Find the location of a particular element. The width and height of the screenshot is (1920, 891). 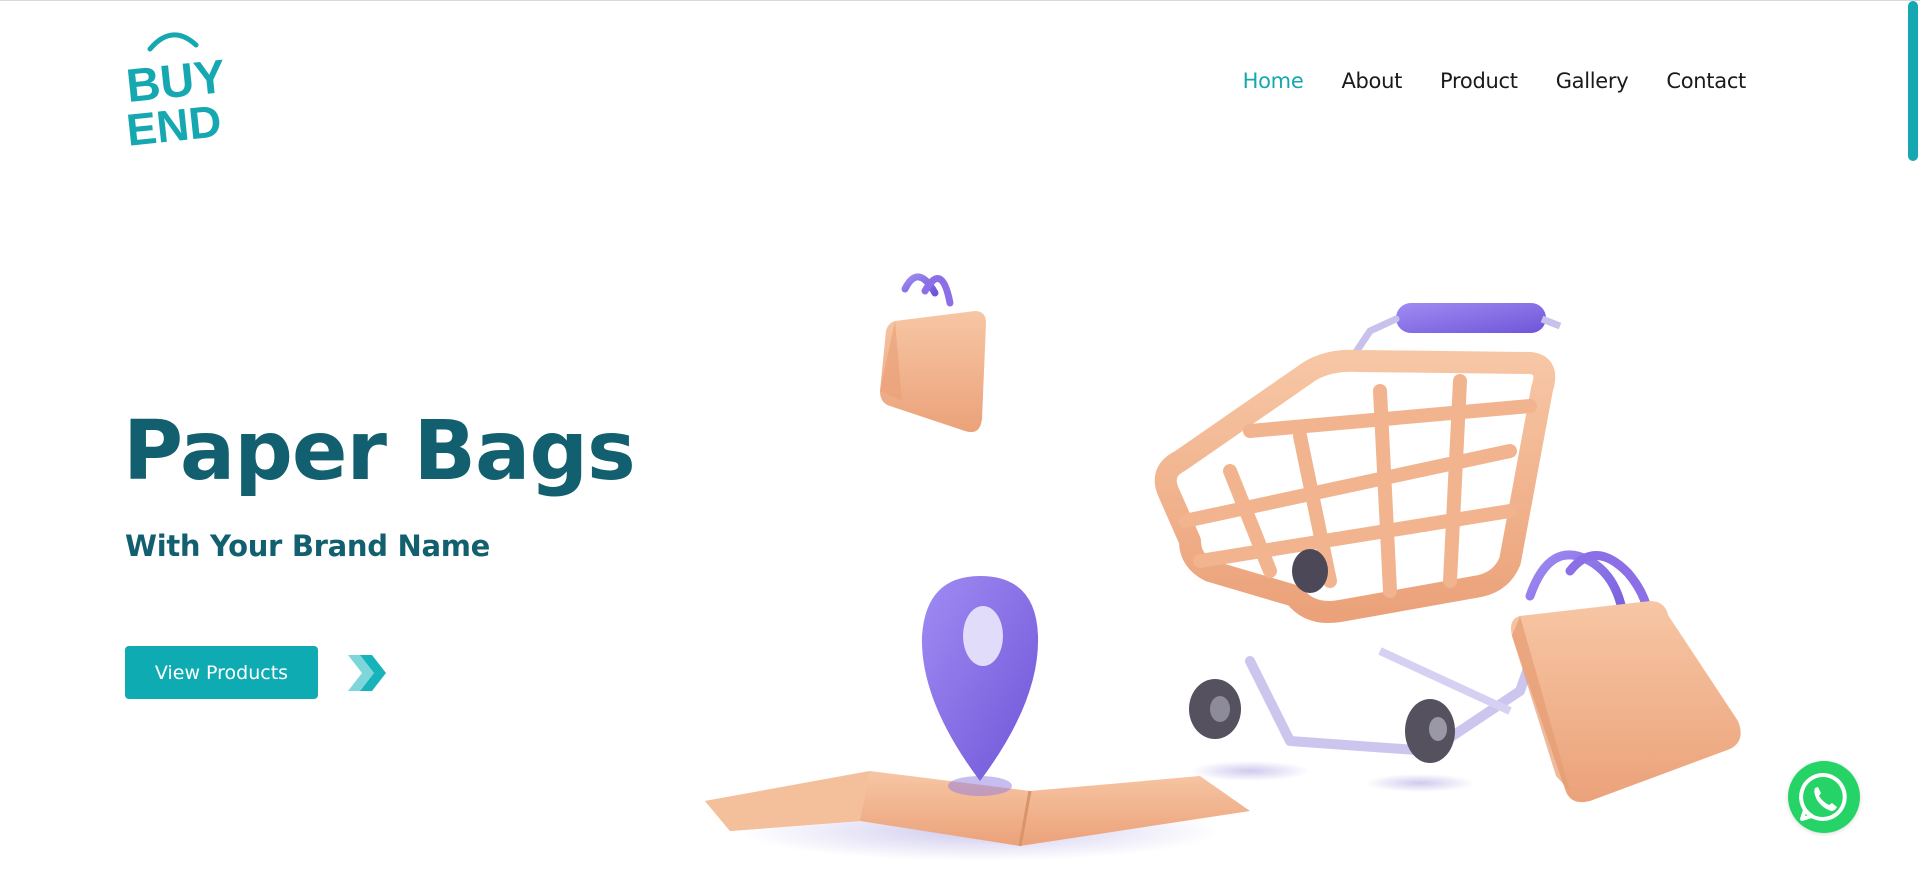

hero-title: Paper Bags is located at coordinates (379, 451).